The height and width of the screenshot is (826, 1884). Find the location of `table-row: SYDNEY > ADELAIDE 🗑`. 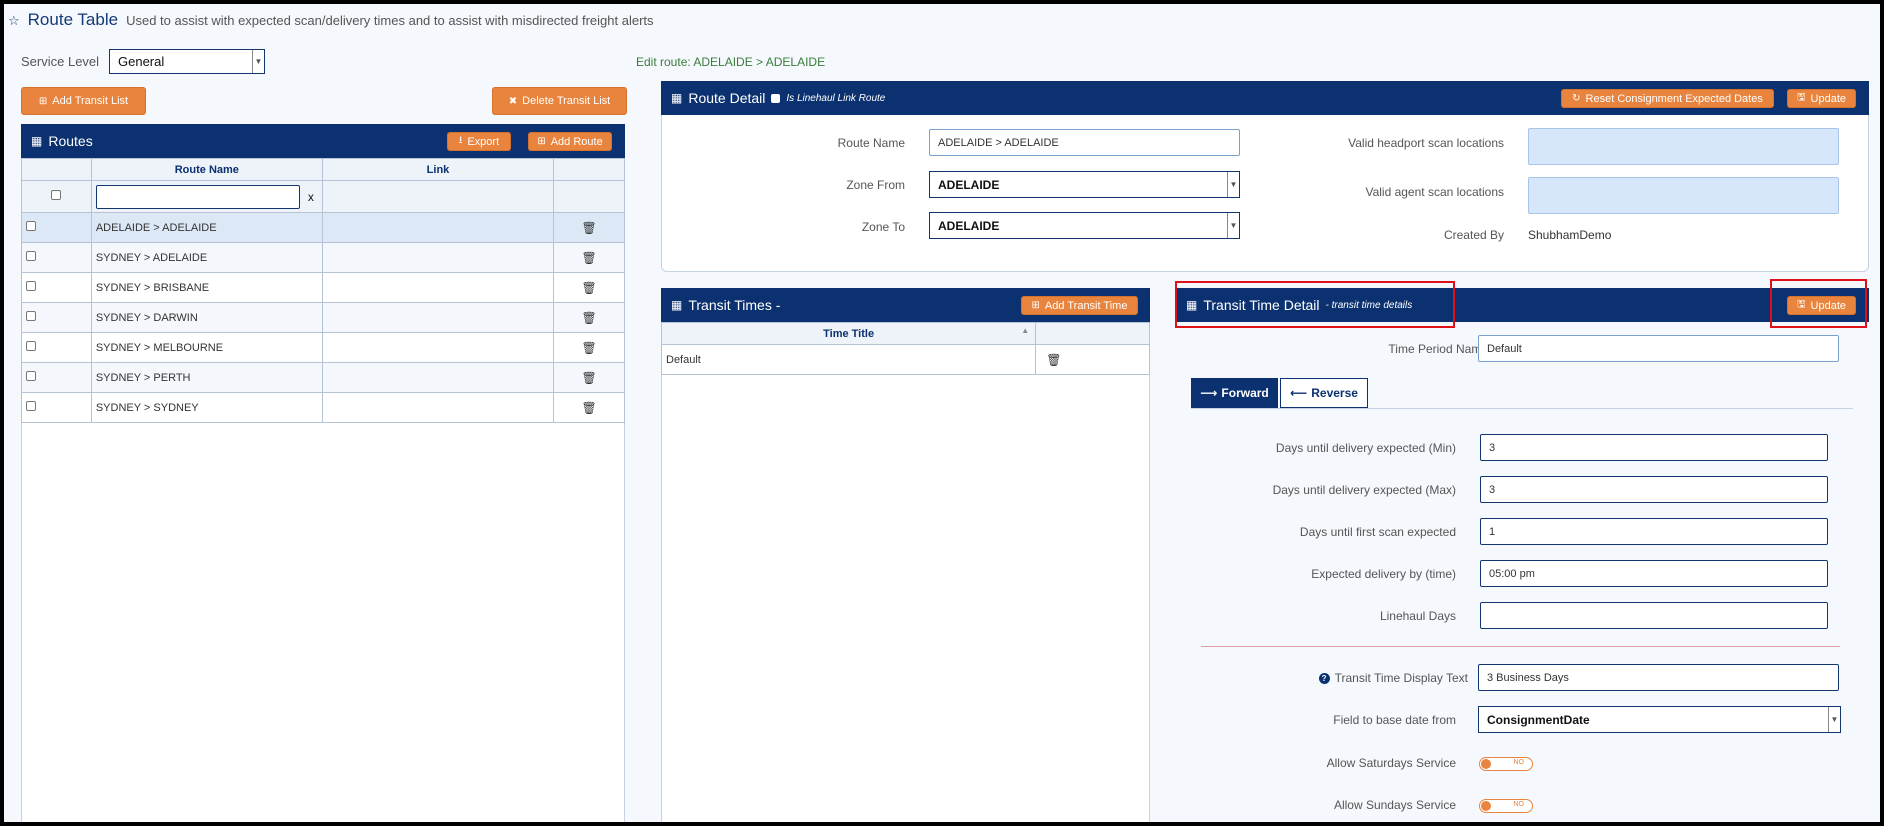

table-row: SYDNEY > ADELAIDE 🗑 is located at coordinates (323, 257).